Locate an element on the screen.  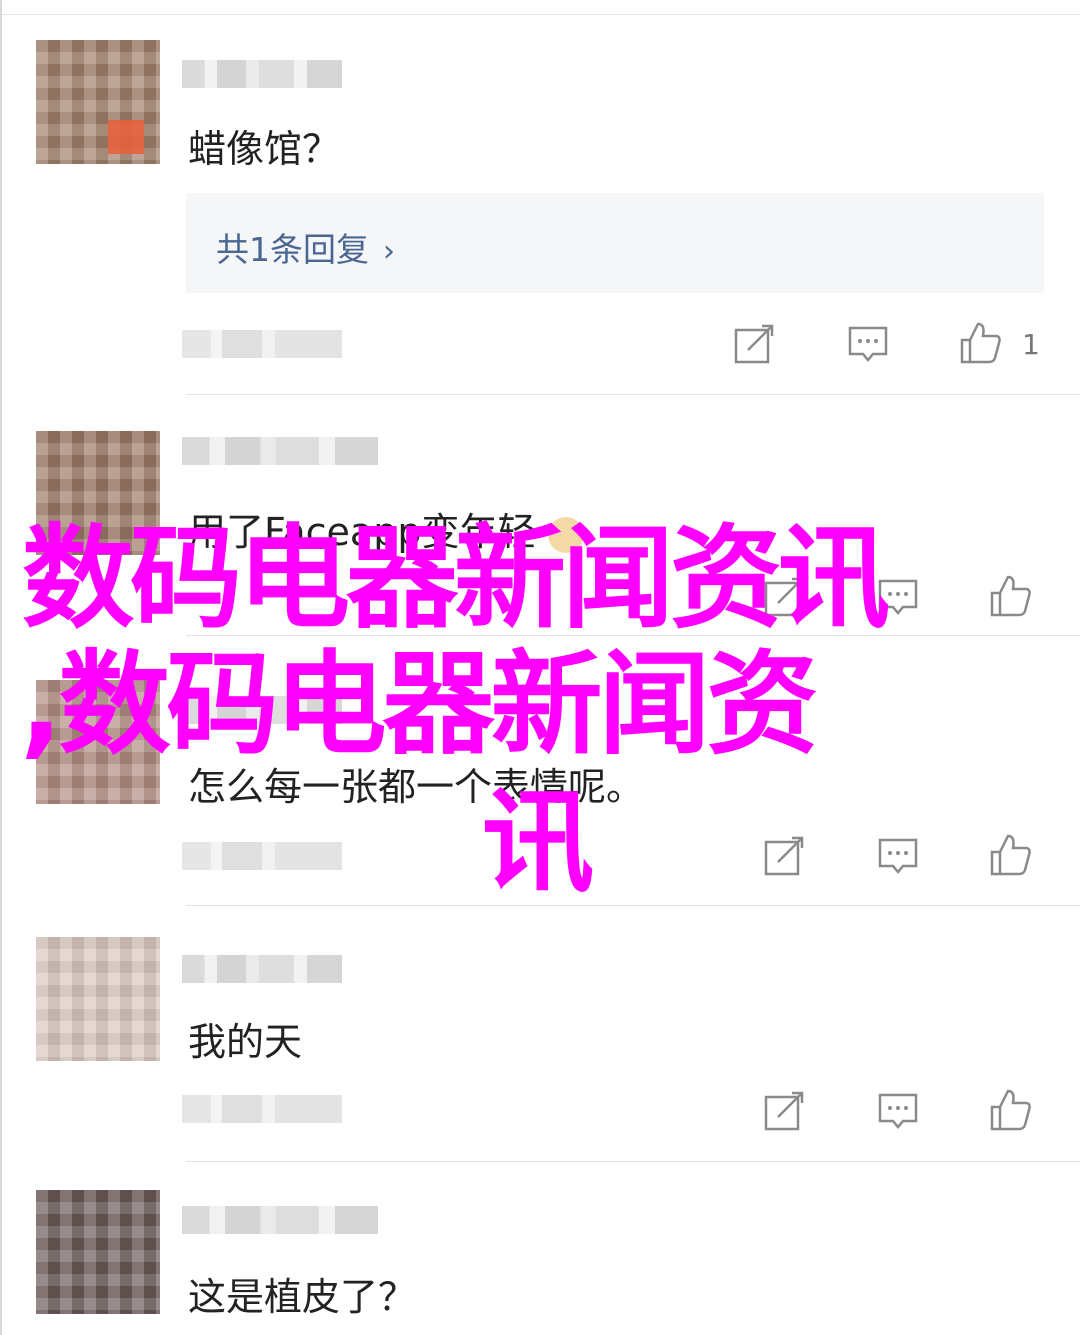
overlay-title-line-3: 讯 is located at coordinates (538, 843).